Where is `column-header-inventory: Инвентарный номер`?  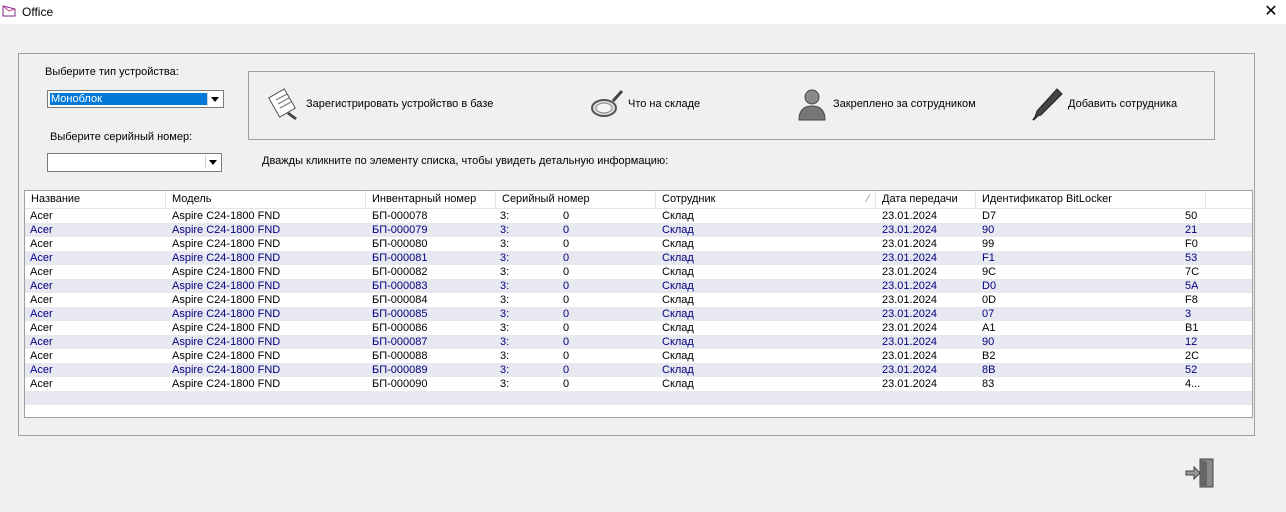 column-header-inventory: Инвентарный номер is located at coordinates (431, 199).